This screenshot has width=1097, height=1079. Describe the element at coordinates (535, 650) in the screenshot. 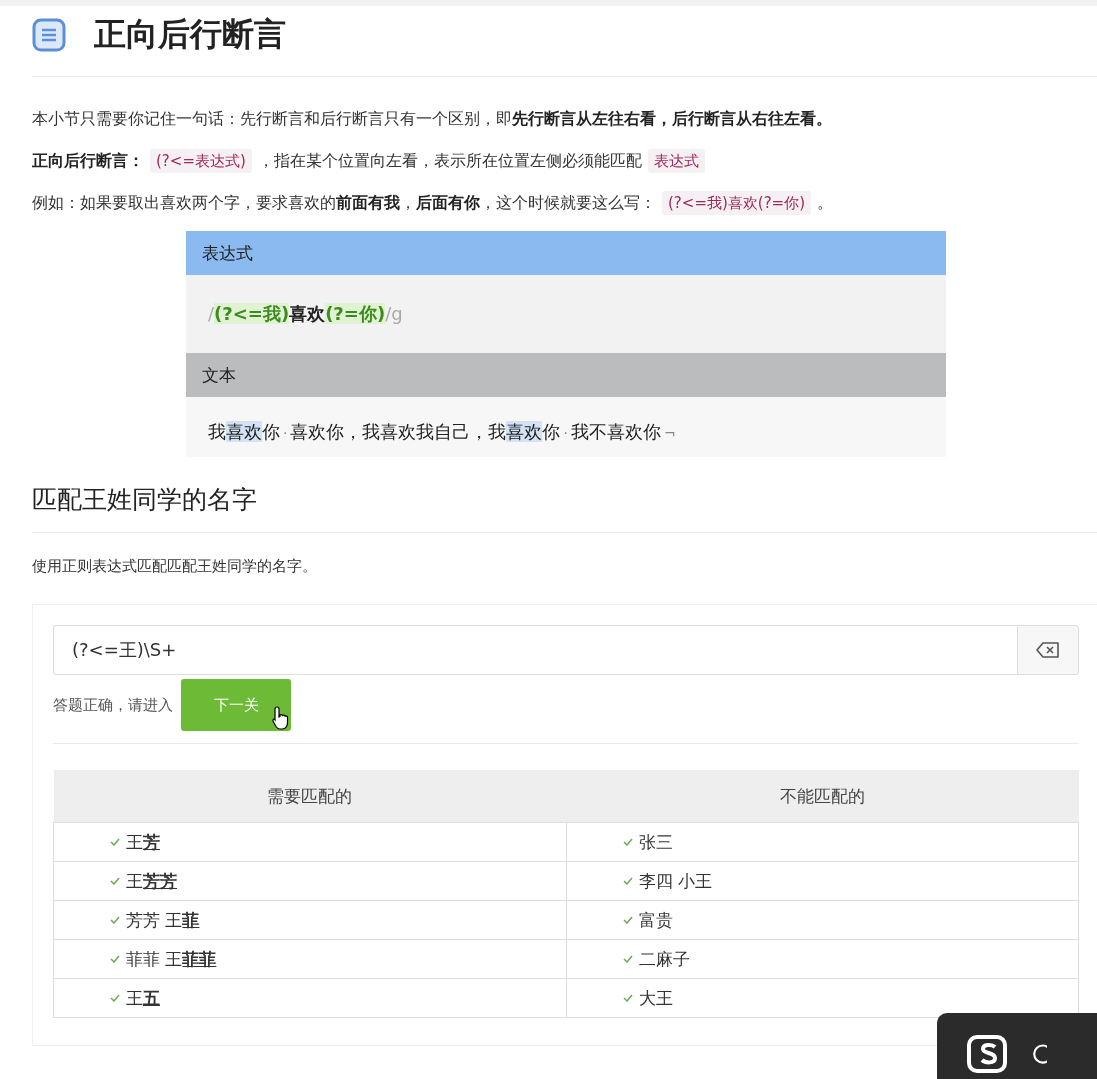

I see `regex-input: (?<=王)\S+` at that location.